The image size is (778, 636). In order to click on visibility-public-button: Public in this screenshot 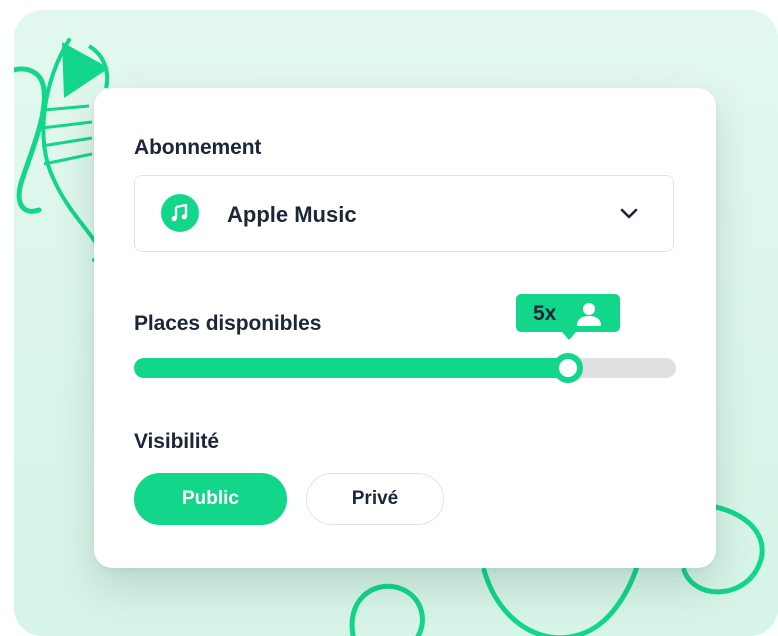, I will do `click(210, 499)`.